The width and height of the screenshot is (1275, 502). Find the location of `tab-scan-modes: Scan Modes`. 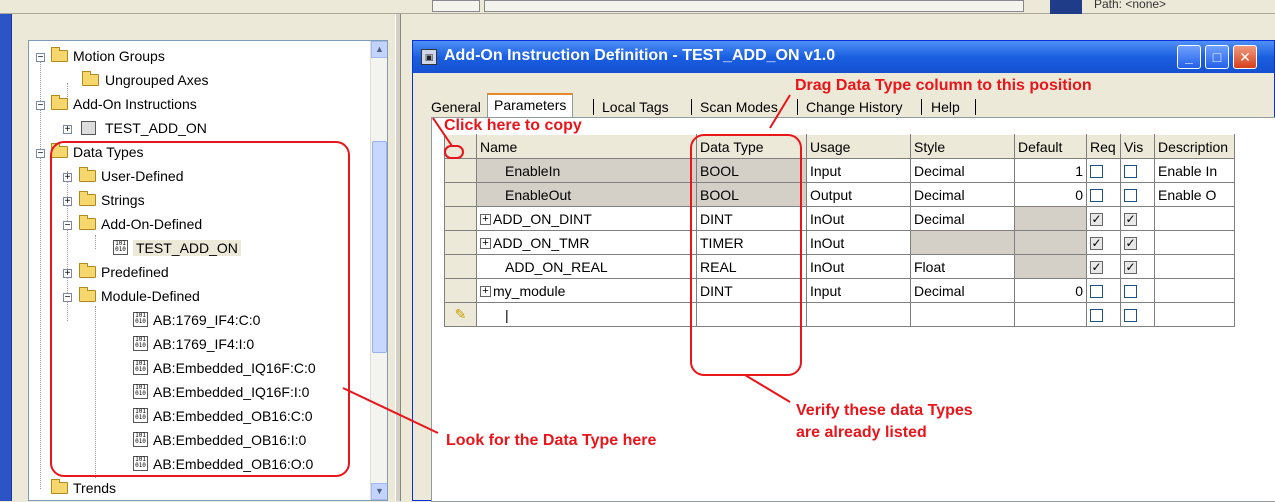

tab-scan-modes: Scan Modes is located at coordinates (739, 107).